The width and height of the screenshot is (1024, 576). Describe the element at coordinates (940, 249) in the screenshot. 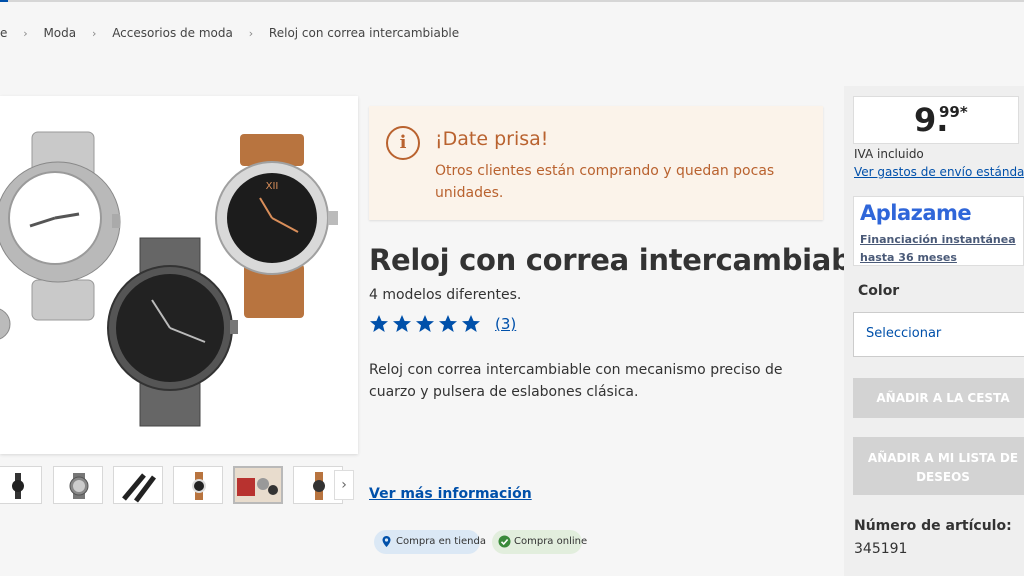

I see `financing-link: Financiación instantánea hasta 36 meses` at that location.